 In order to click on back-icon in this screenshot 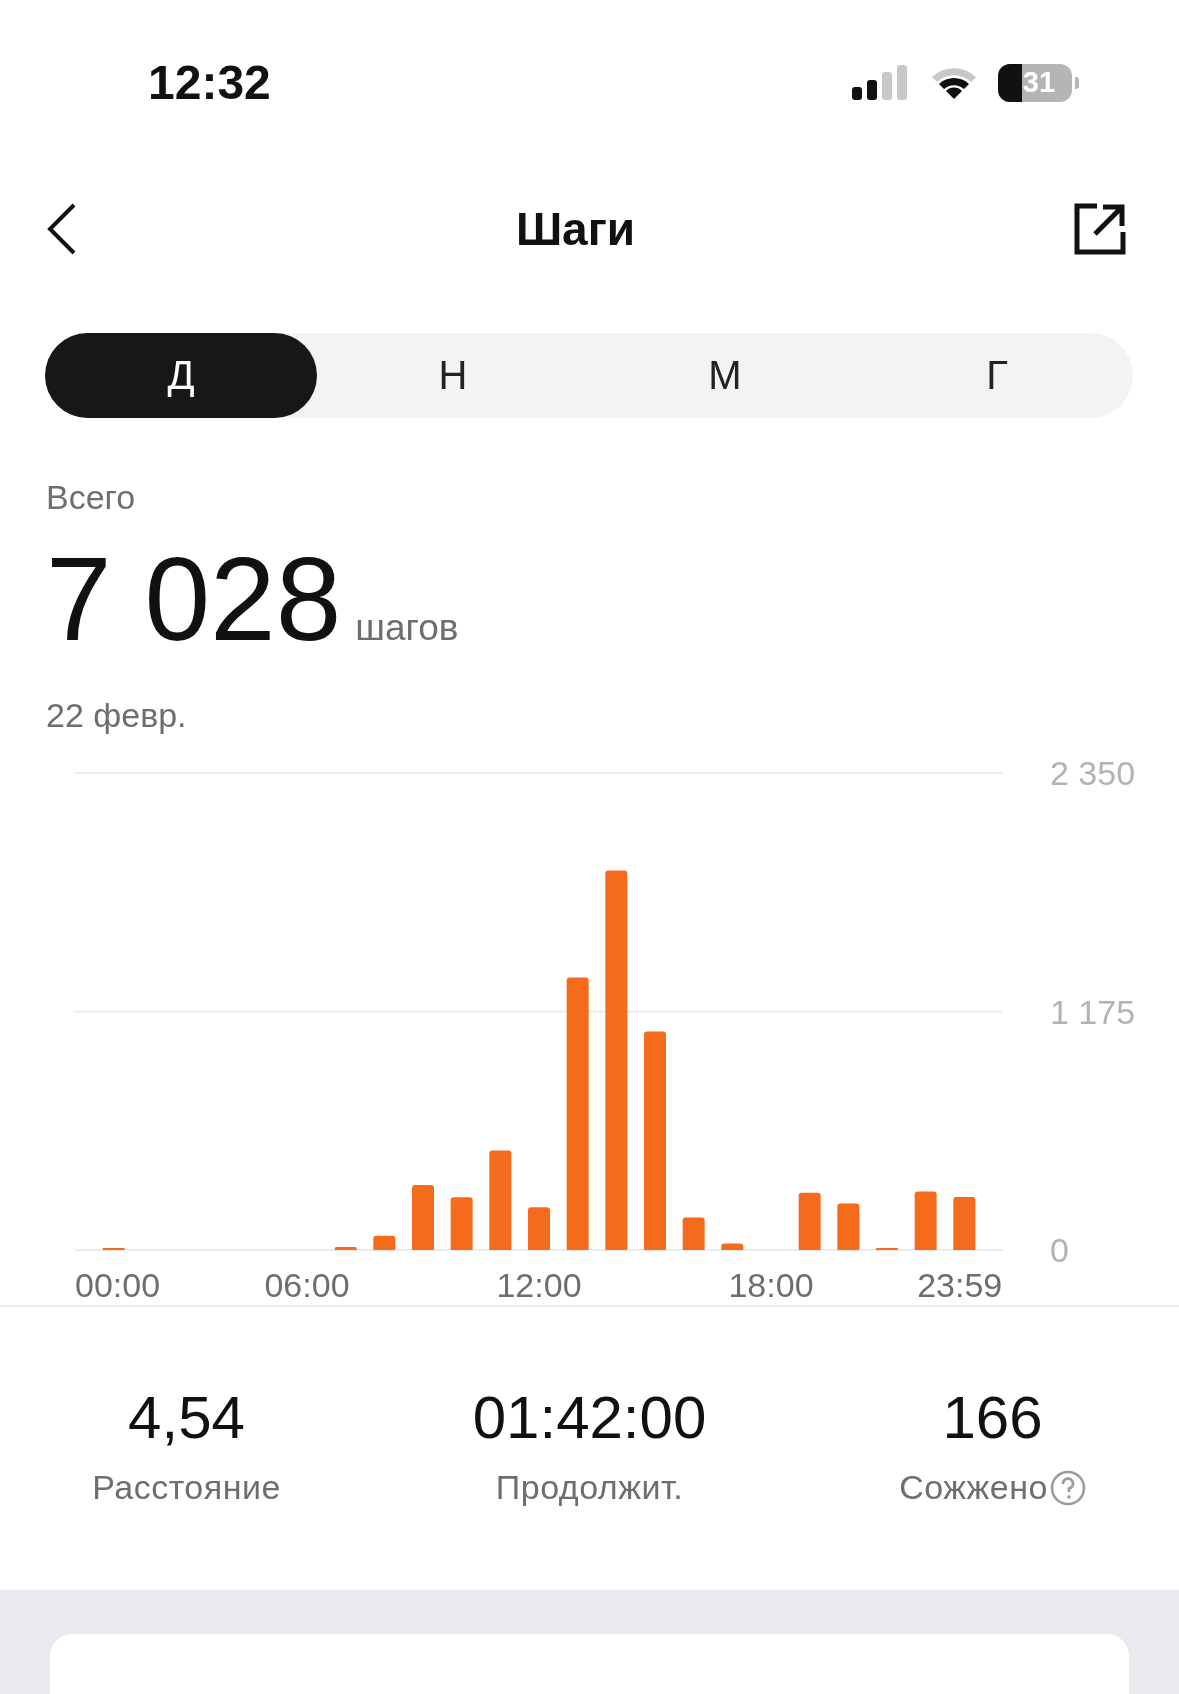, I will do `click(62, 229)`.